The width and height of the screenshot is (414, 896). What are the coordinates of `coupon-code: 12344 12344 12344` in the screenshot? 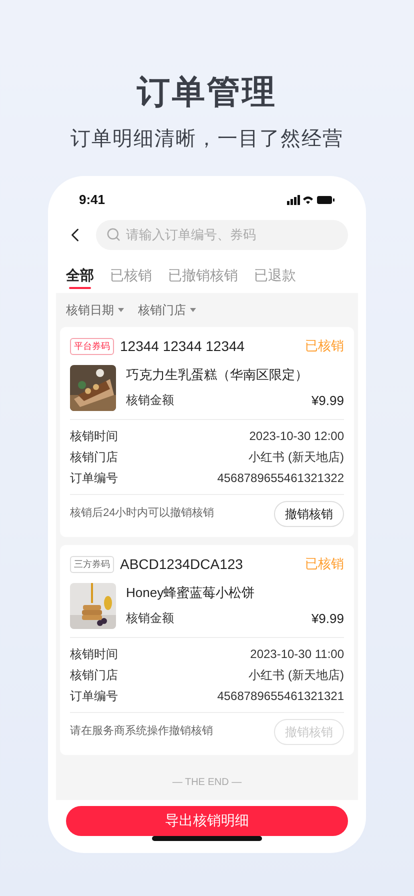 It's located at (182, 346).